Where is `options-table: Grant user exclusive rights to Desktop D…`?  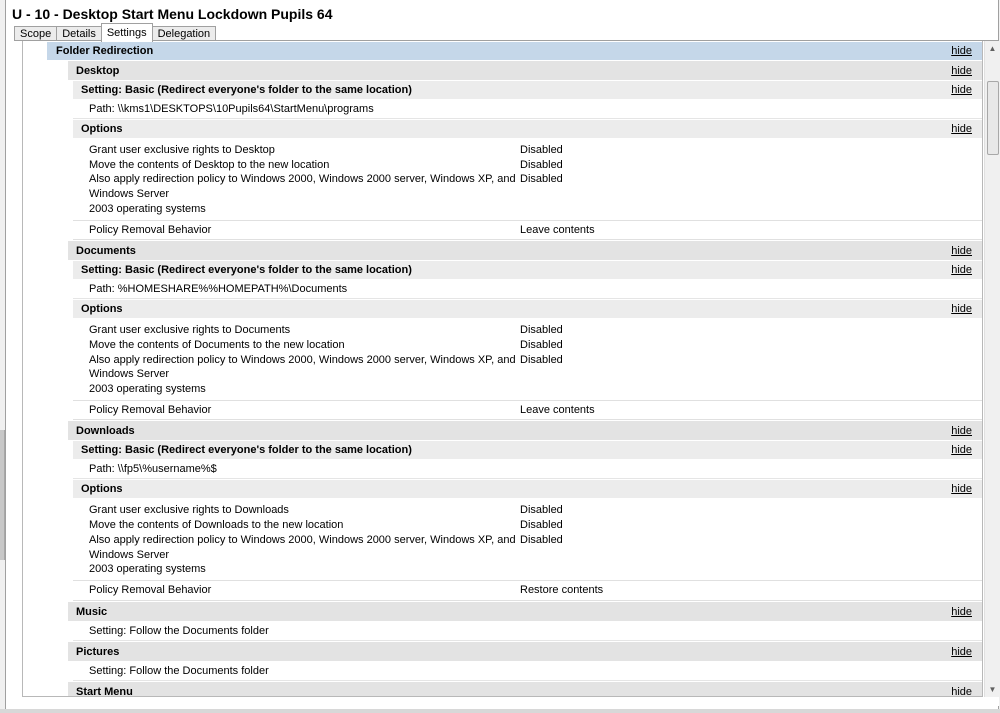
options-table: Grant user exclusive rights to Desktop D… is located at coordinates (527, 179).